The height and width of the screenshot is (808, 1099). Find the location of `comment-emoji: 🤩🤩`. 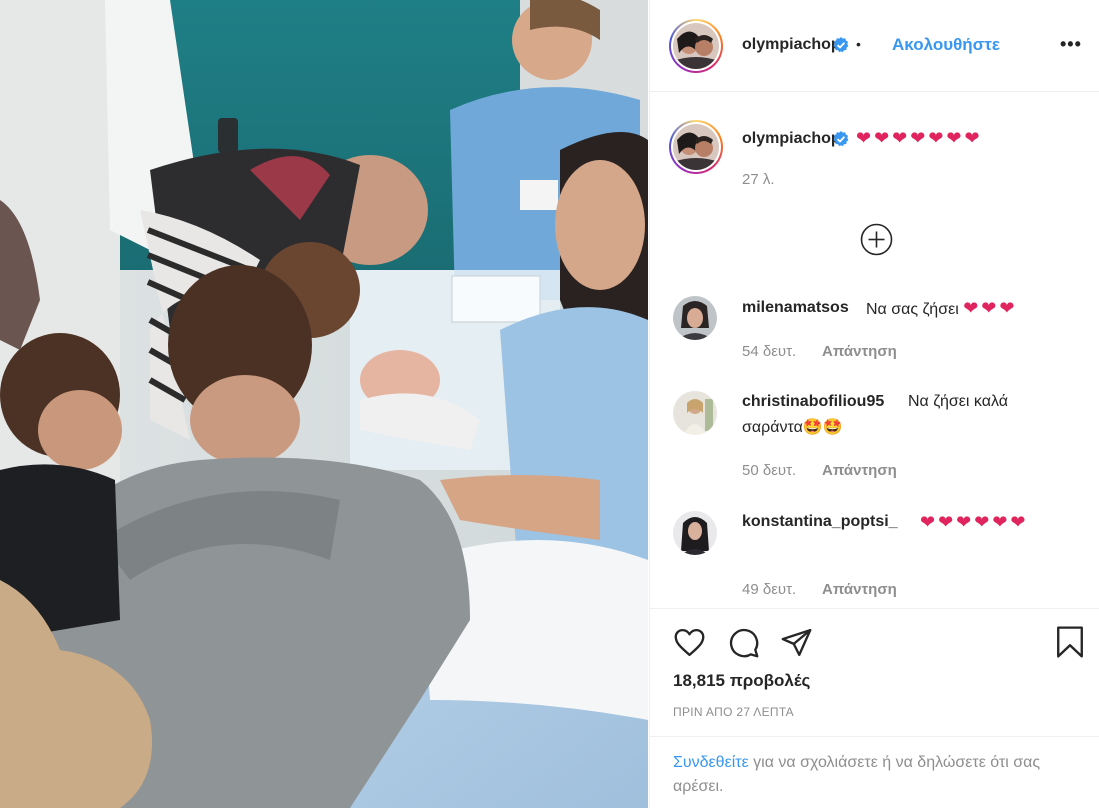

comment-emoji: 🤩🤩 is located at coordinates (822, 427).